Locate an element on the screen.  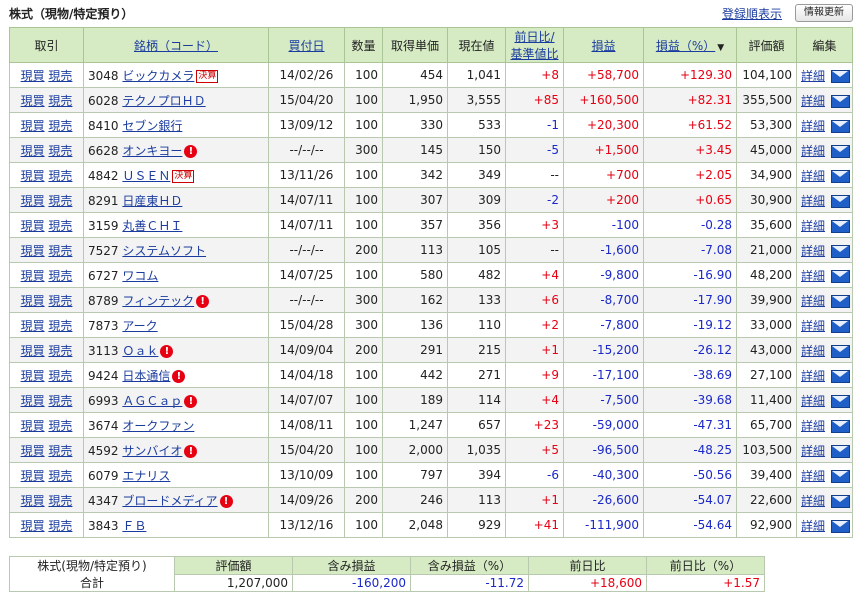
stock-name-link: セブン銀行 is located at coordinates (152, 126).